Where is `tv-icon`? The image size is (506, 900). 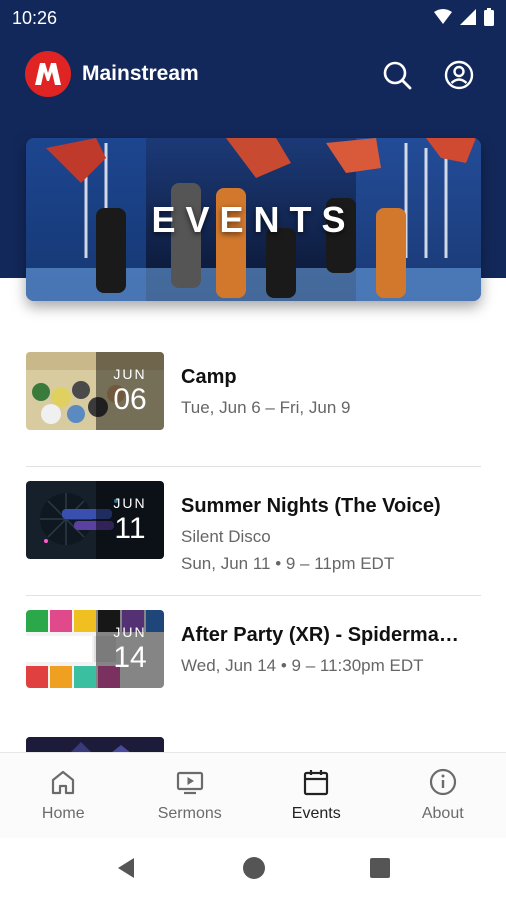 tv-icon is located at coordinates (189, 783).